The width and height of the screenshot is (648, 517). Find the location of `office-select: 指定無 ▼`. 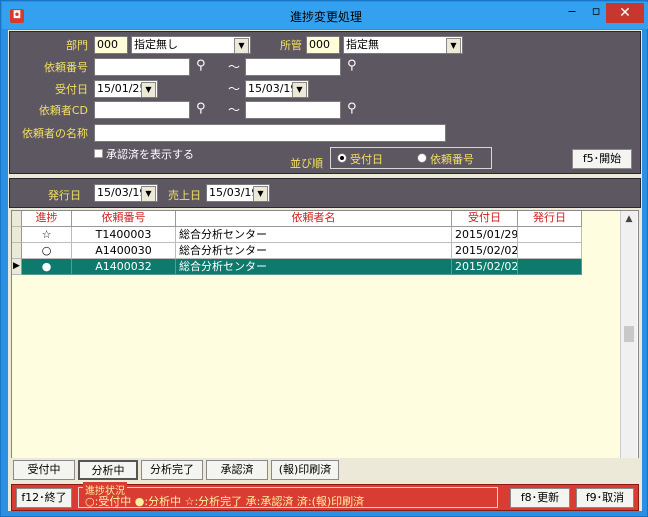

office-select: 指定無 ▼ is located at coordinates (403, 45).